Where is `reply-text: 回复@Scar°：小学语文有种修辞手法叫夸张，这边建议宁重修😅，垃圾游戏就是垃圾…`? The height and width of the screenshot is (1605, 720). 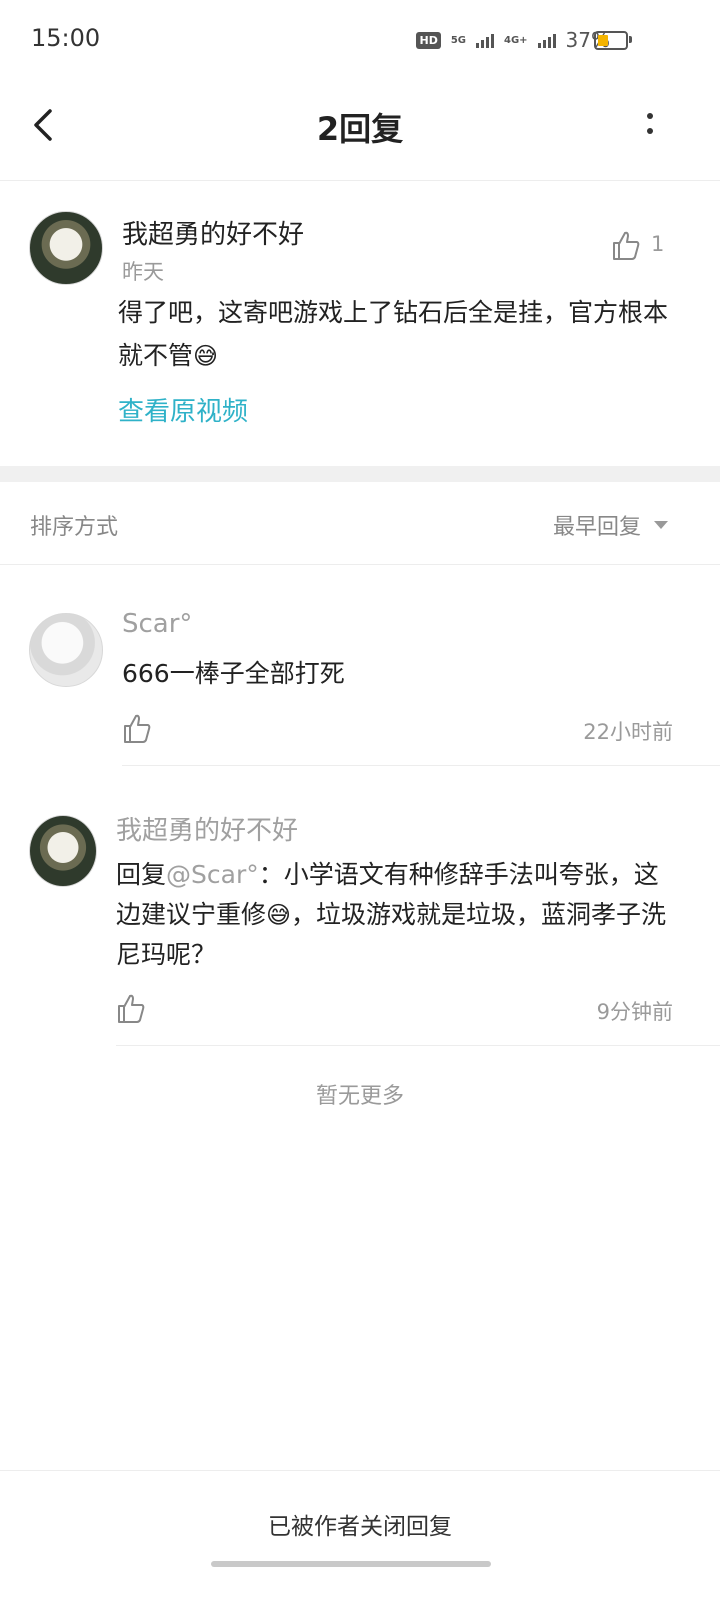
reply-text: 回复@Scar°：小学语文有种修辞手法叫夸张，这边建议宁重修😅，垃圾游戏就是垃圾… is located at coordinates (396, 915).